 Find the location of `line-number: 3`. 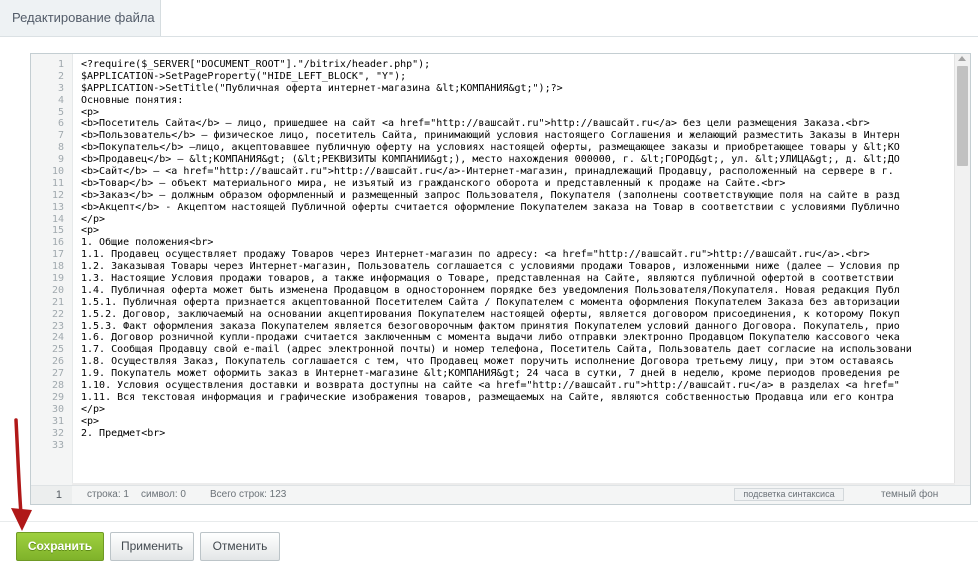

line-number: 3 is located at coordinates (60, 88).